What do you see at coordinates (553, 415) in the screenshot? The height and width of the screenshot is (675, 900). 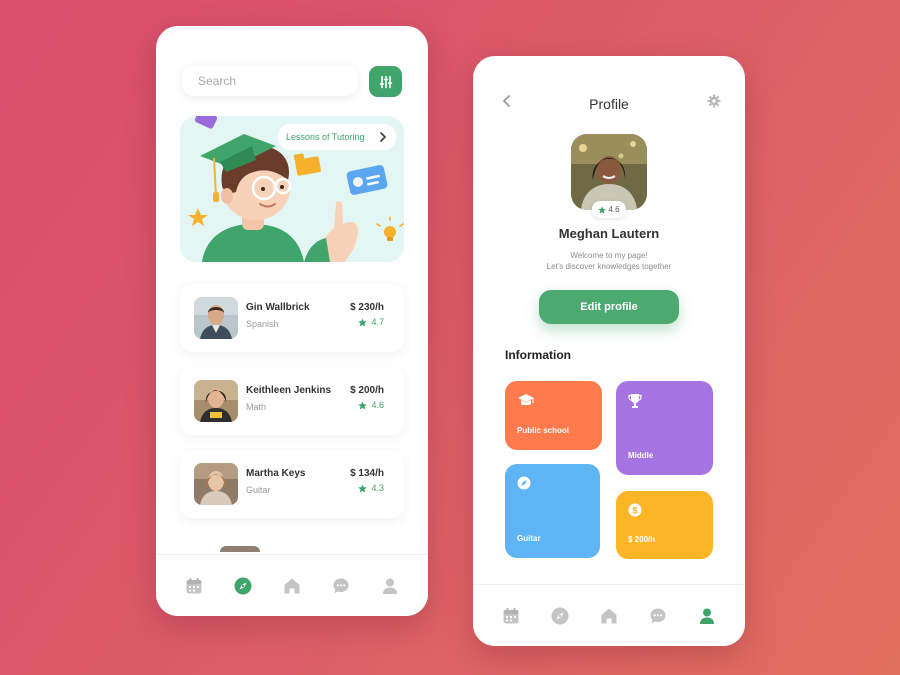 I see `info-tile-school: Public school` at bounding box center [553, 415].